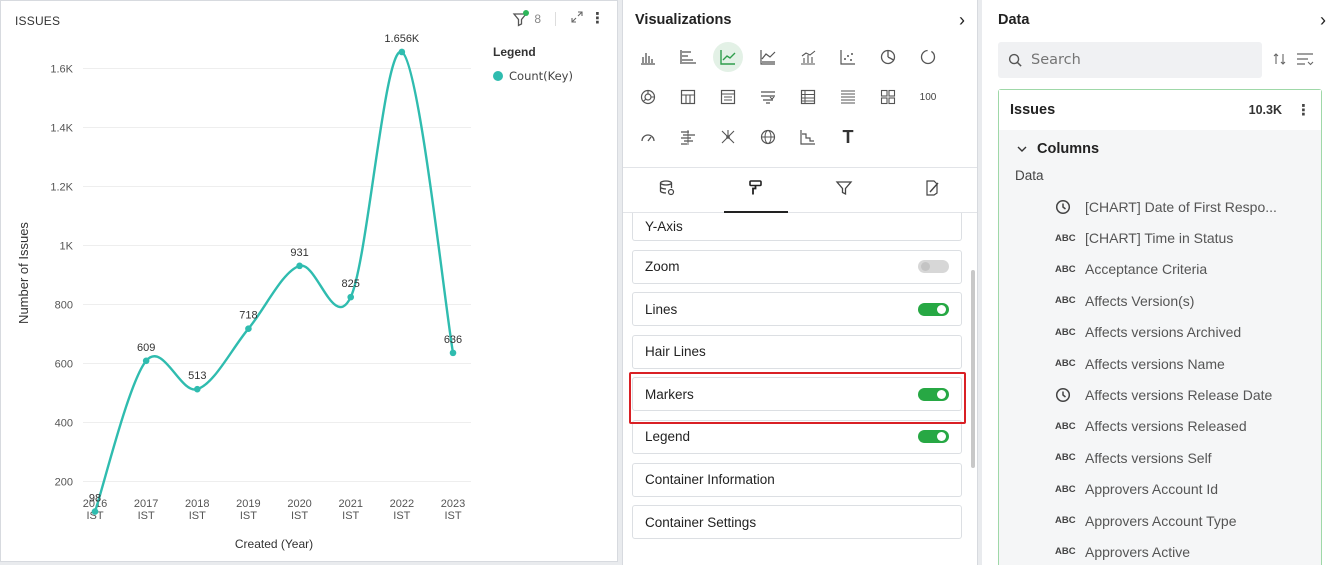 Image resolution: width=1326 pixels, height=565 pixels. What do you see at coordinates (848, 57) in the screenshot?
I see `scatter-chart-icon` at bounding box center [848, 57].